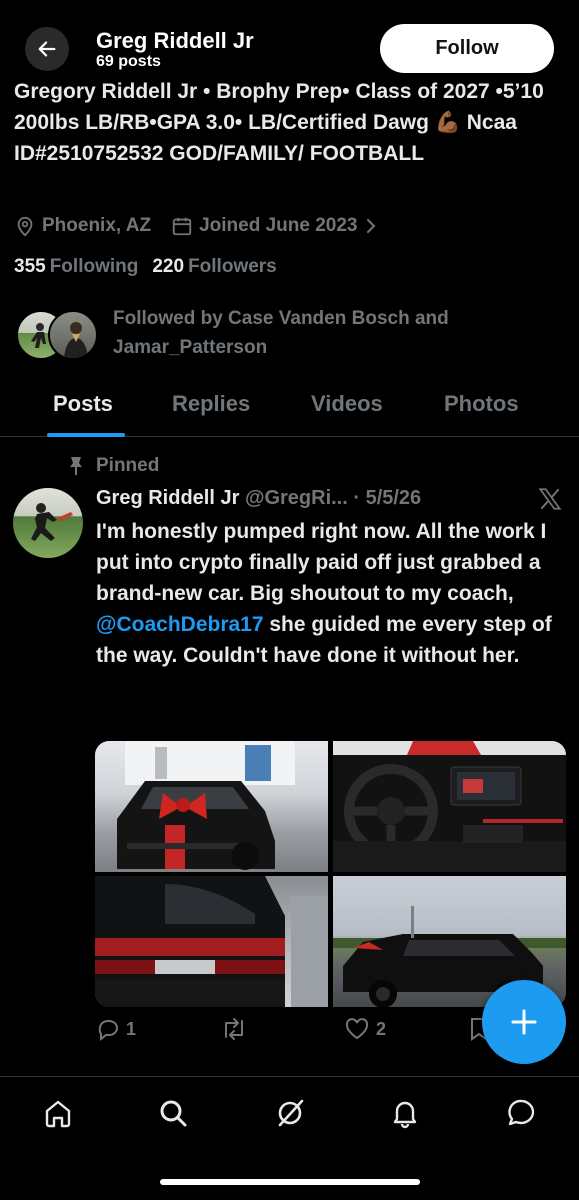  I want to click on post-author-avatar, so click(48, 523).